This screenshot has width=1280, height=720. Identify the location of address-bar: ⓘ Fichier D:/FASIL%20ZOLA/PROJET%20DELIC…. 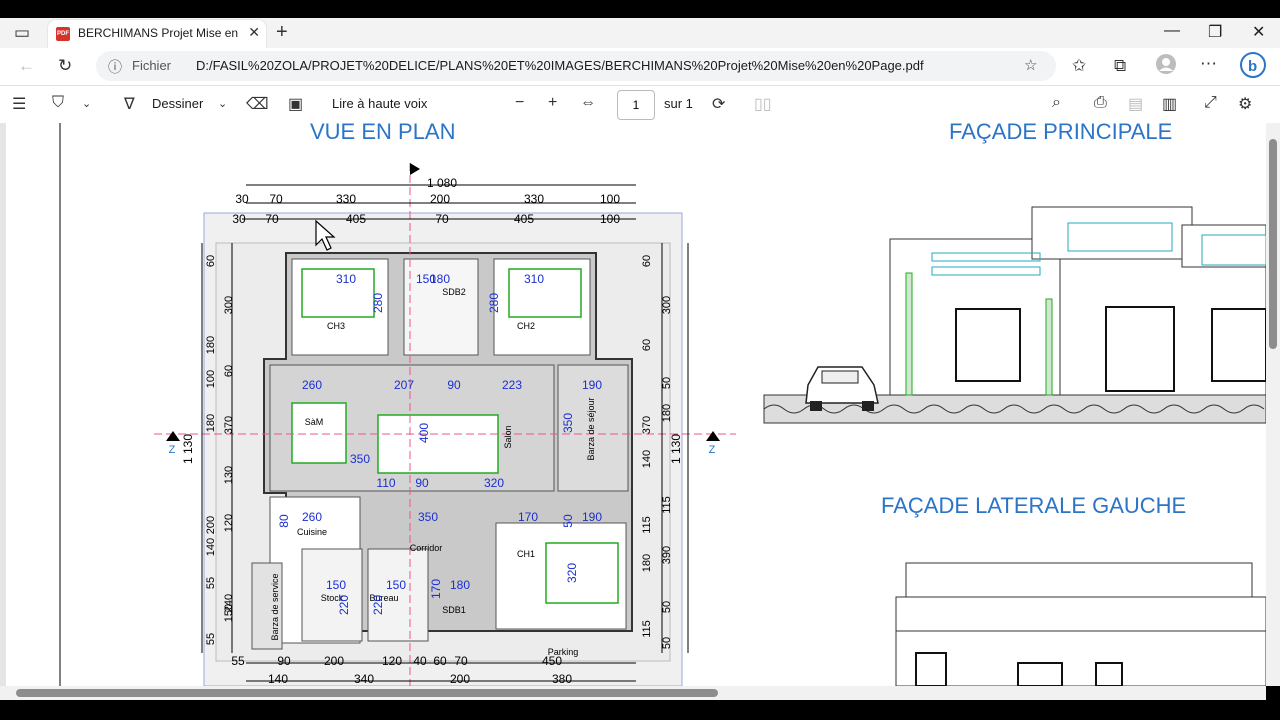
(576, 66).